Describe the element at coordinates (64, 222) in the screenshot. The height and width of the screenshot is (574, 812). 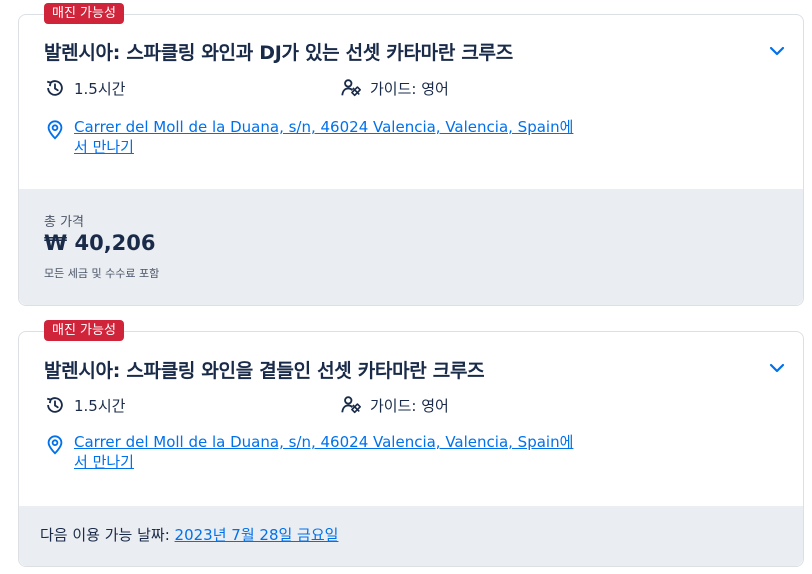
I see `total-price-label: 총 가격` at that location.